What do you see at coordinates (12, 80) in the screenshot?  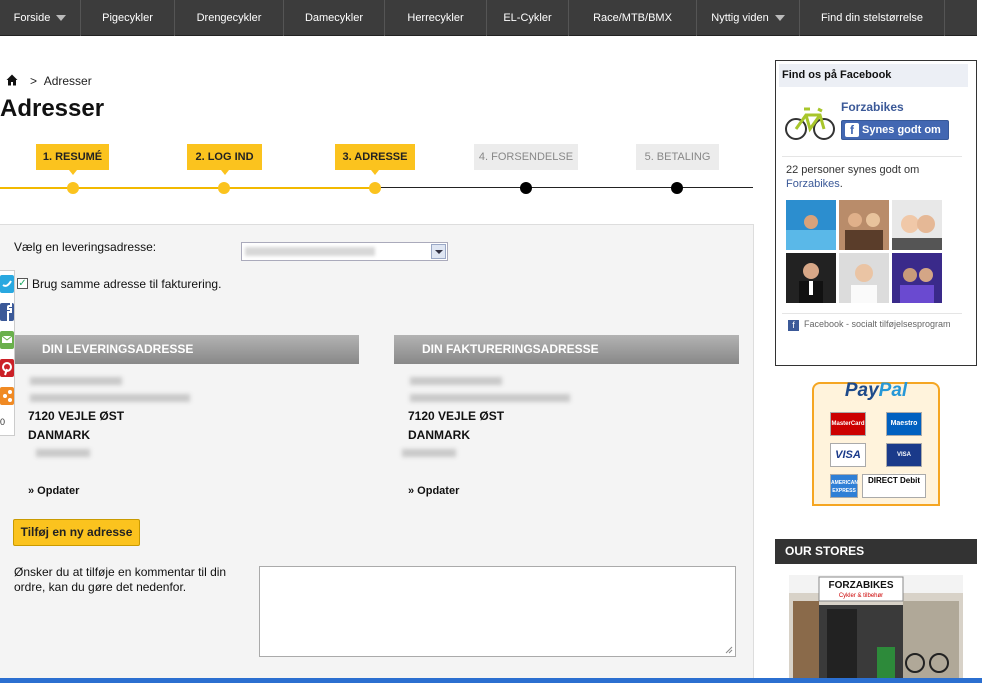 I see `home-icon` at bounding box center [12, 80].